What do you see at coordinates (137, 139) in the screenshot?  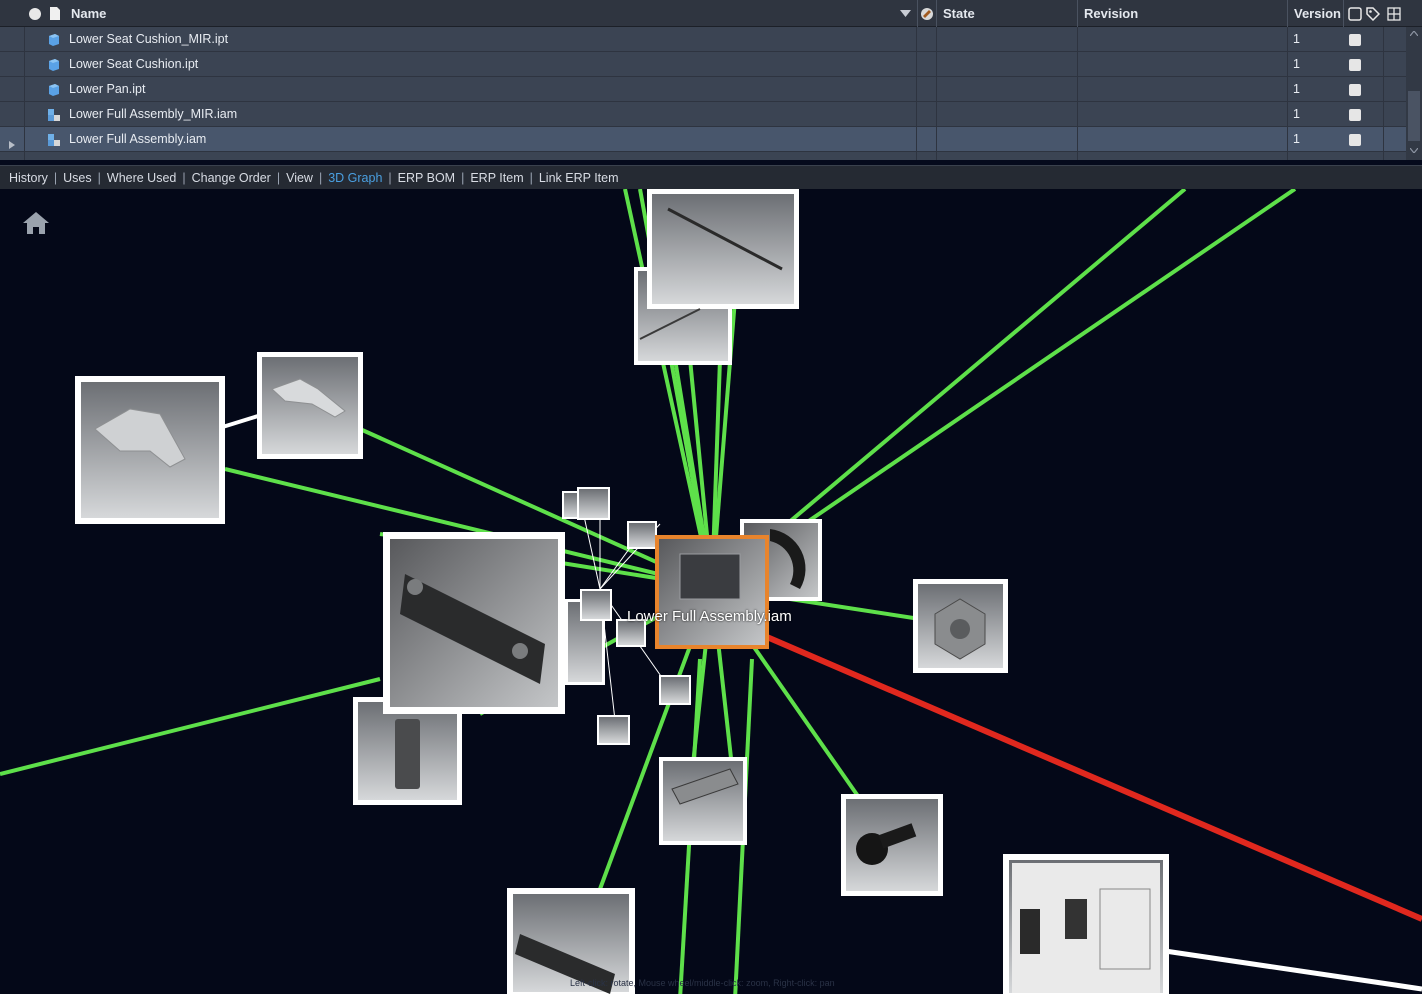 I see `file-name: Lower Full Assembly.iam` at bounding box center [137, 139].